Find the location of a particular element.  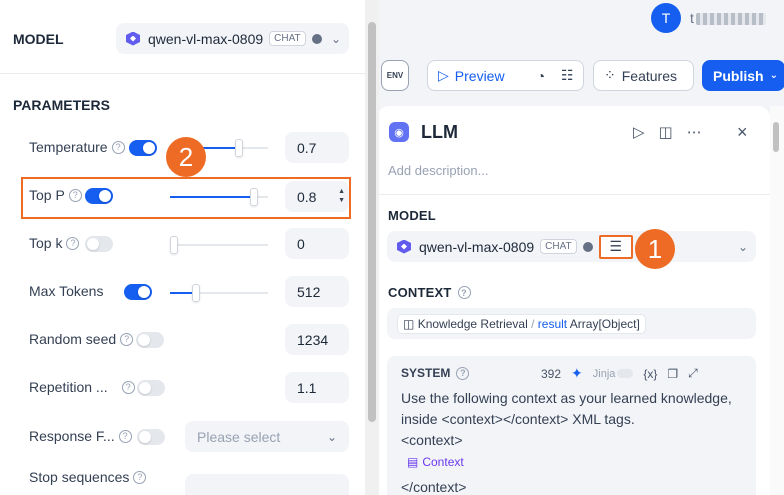

preview-label: Preview is located at coordinates (479, 75).